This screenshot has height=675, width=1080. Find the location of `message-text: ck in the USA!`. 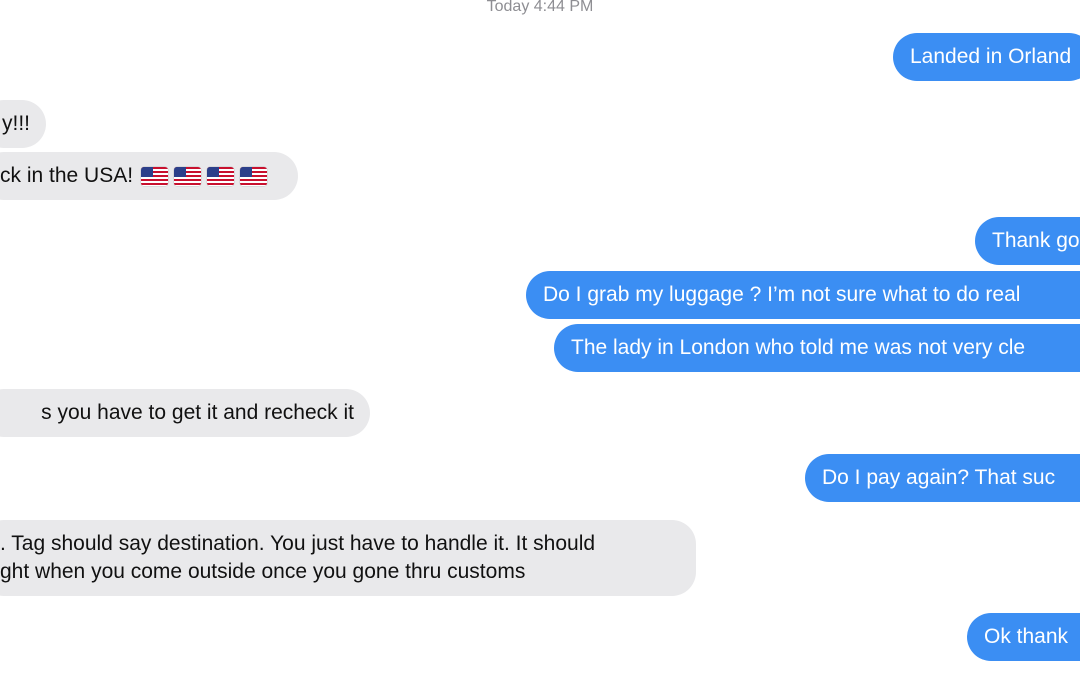

message-text: ck in the USA! is located at coordinates (67, 175).